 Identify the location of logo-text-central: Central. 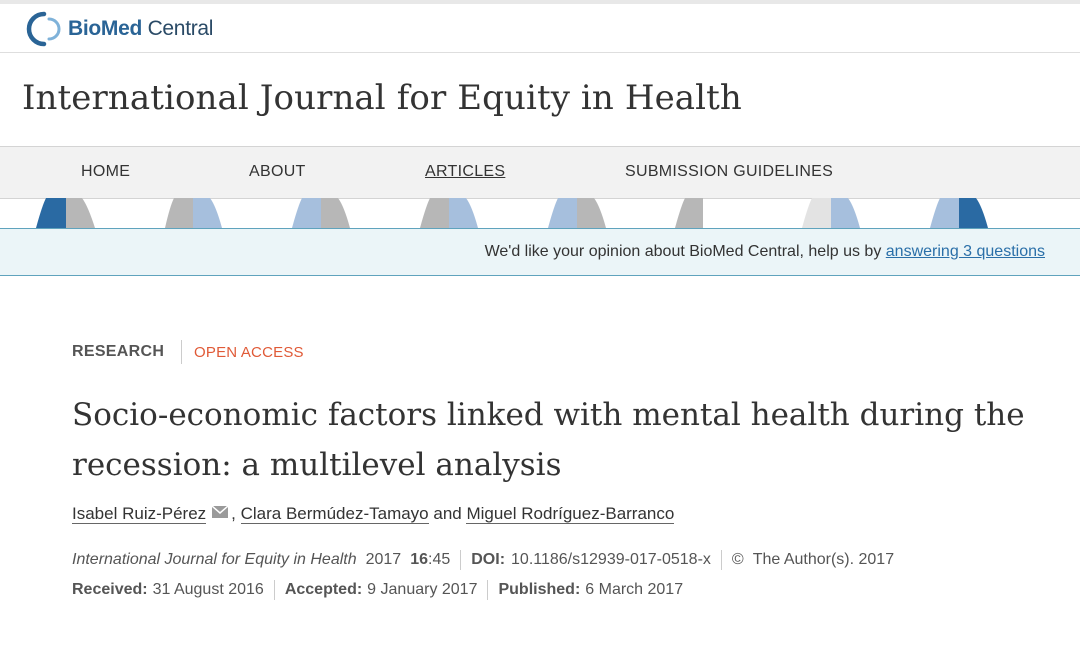
(178, 28).